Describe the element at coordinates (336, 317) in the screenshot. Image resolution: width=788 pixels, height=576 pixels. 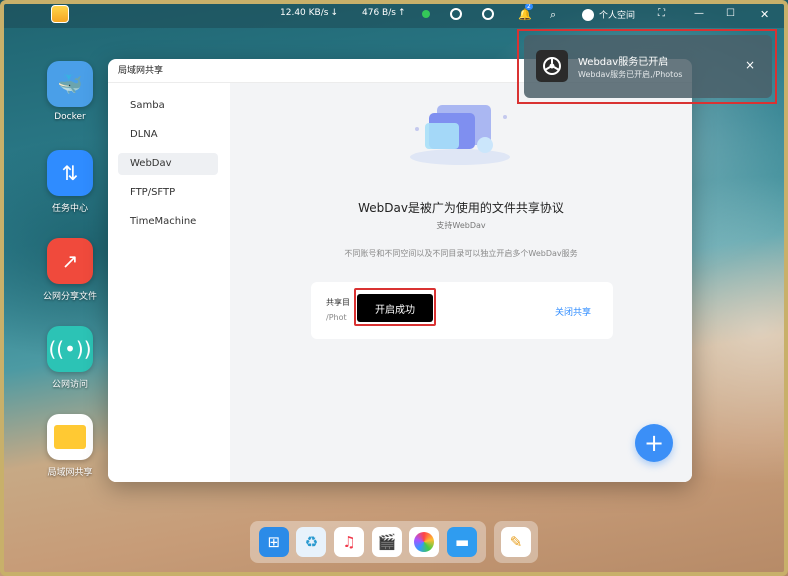
I see `share-directory-path: /Phot` at that location.